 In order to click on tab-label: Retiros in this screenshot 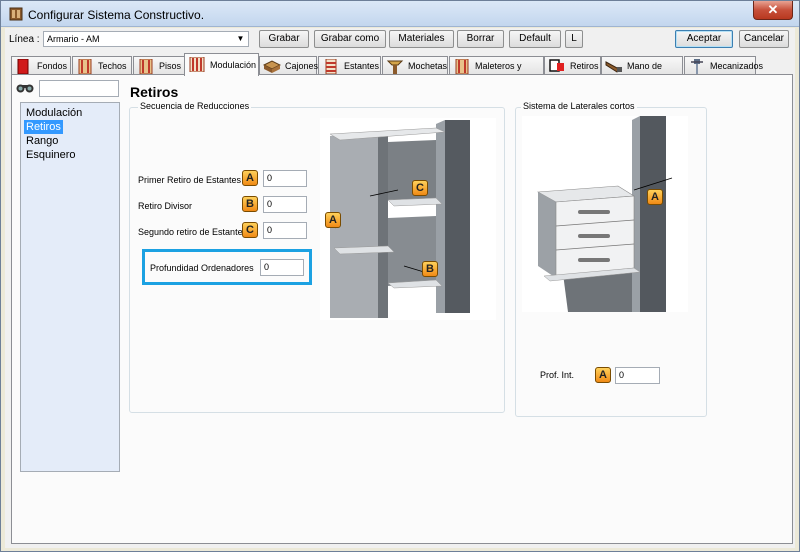, I will do `click(584, 66)`.